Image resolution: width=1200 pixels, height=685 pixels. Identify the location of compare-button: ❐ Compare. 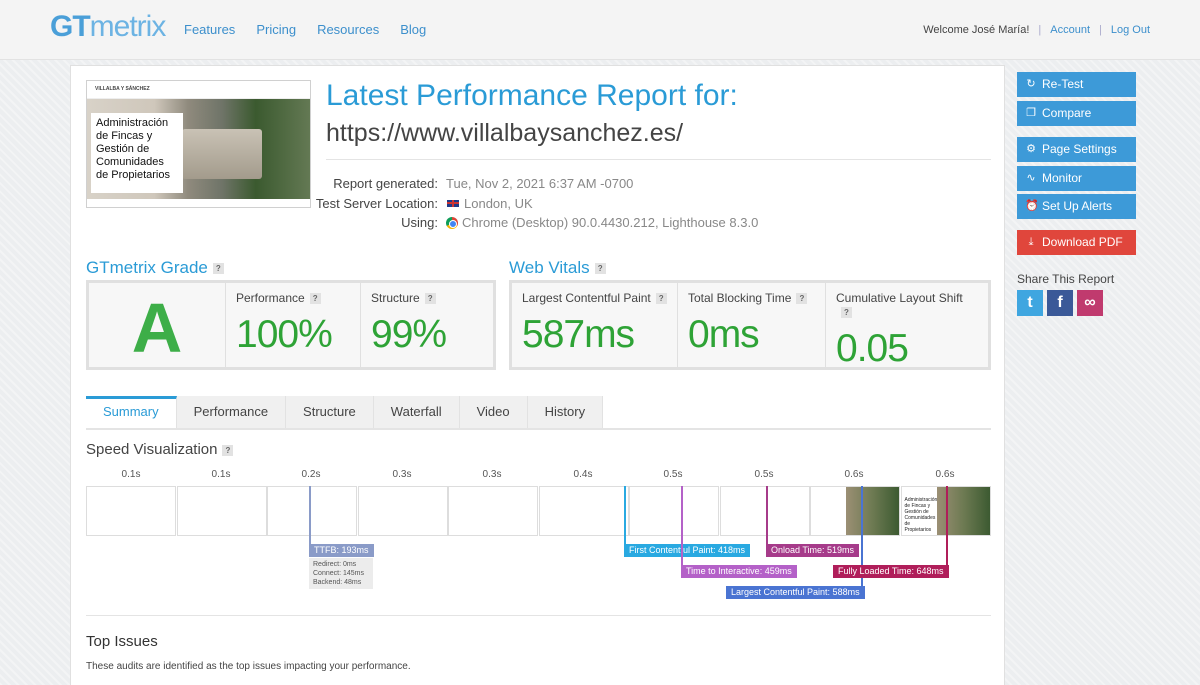
(1076, 113).